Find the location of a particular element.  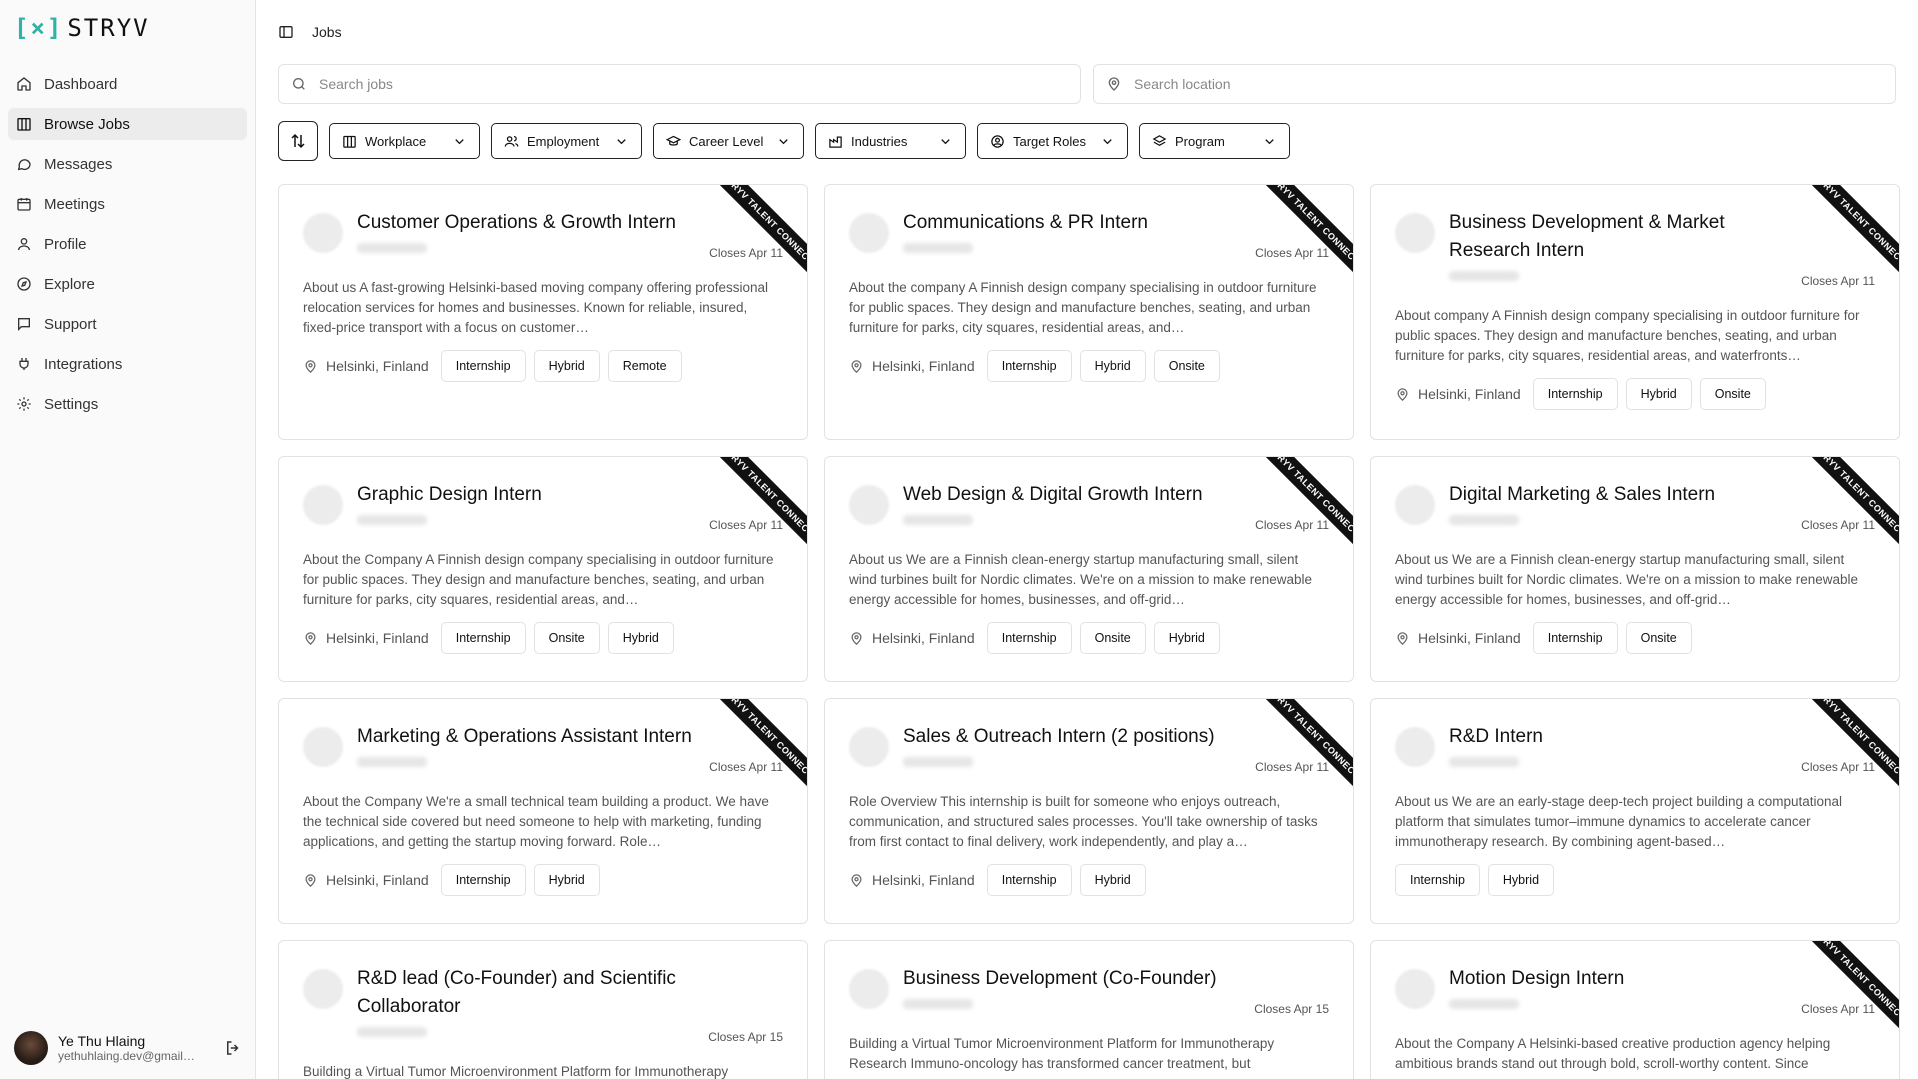

users-icon is located at coordinates (511, 141).